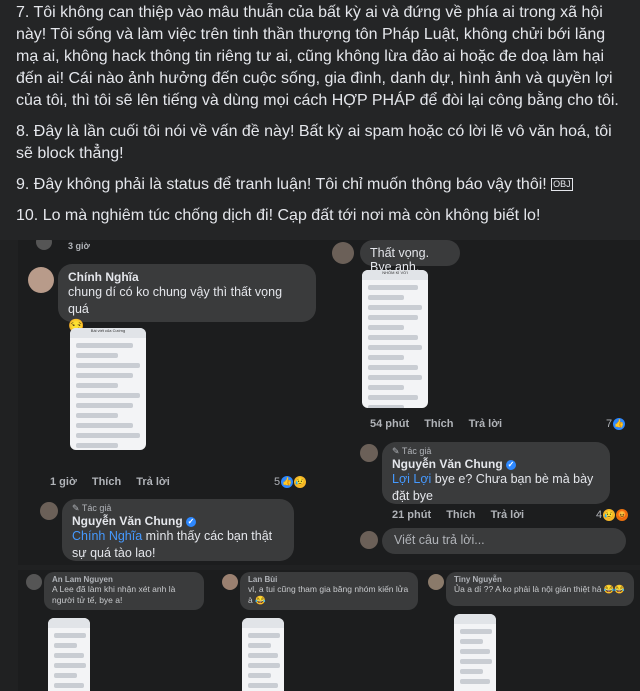 The height and width of the screenshot is (691, 640). What do you see at coordinates (410, 257) in the screenshot?
I see `comment-bubble: Thất vọng. Bye anh.` at bounding box center [410, 257].